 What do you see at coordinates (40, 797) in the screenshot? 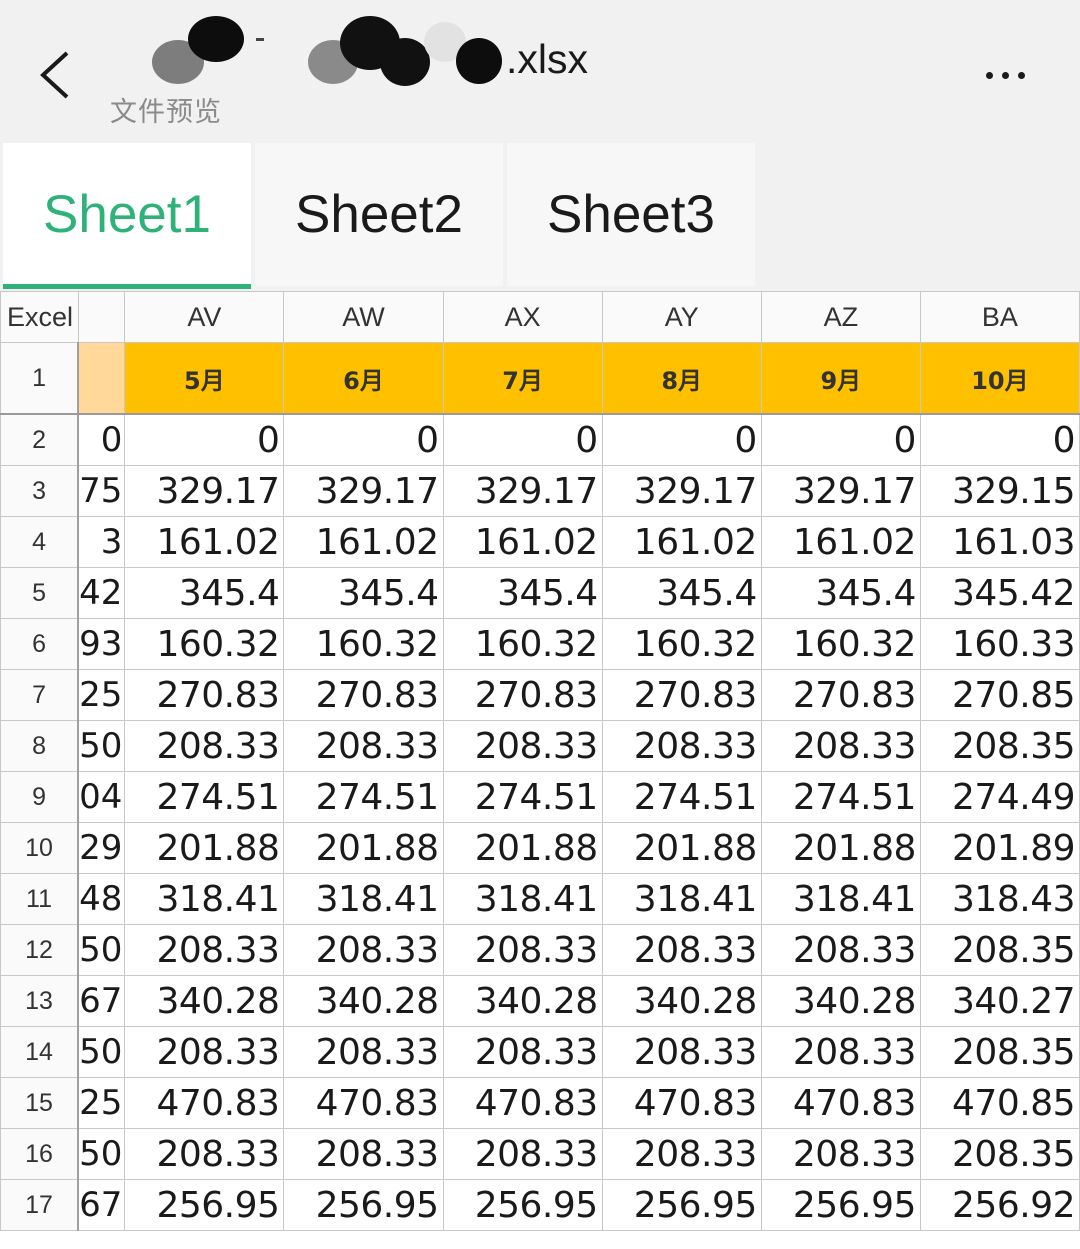
I see `row-number: 9` at bounding box center [40, 797].